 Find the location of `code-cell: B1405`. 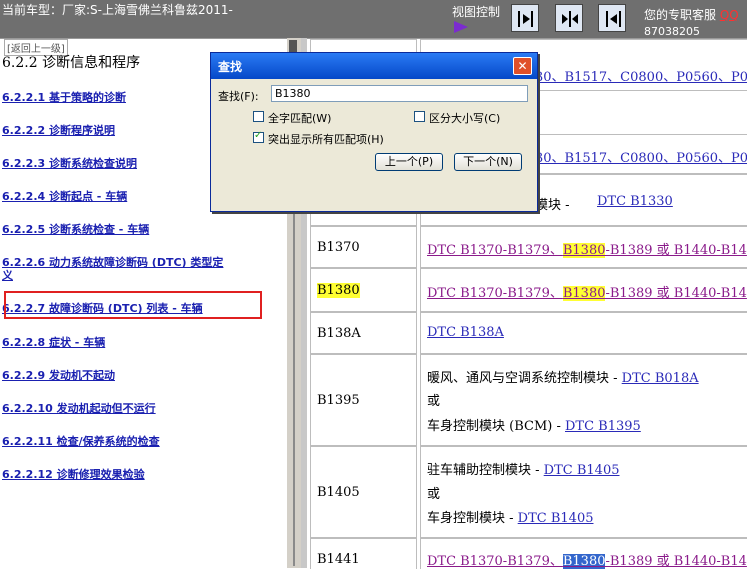

code-cell: B1405 is located at coordinates (363, 492).